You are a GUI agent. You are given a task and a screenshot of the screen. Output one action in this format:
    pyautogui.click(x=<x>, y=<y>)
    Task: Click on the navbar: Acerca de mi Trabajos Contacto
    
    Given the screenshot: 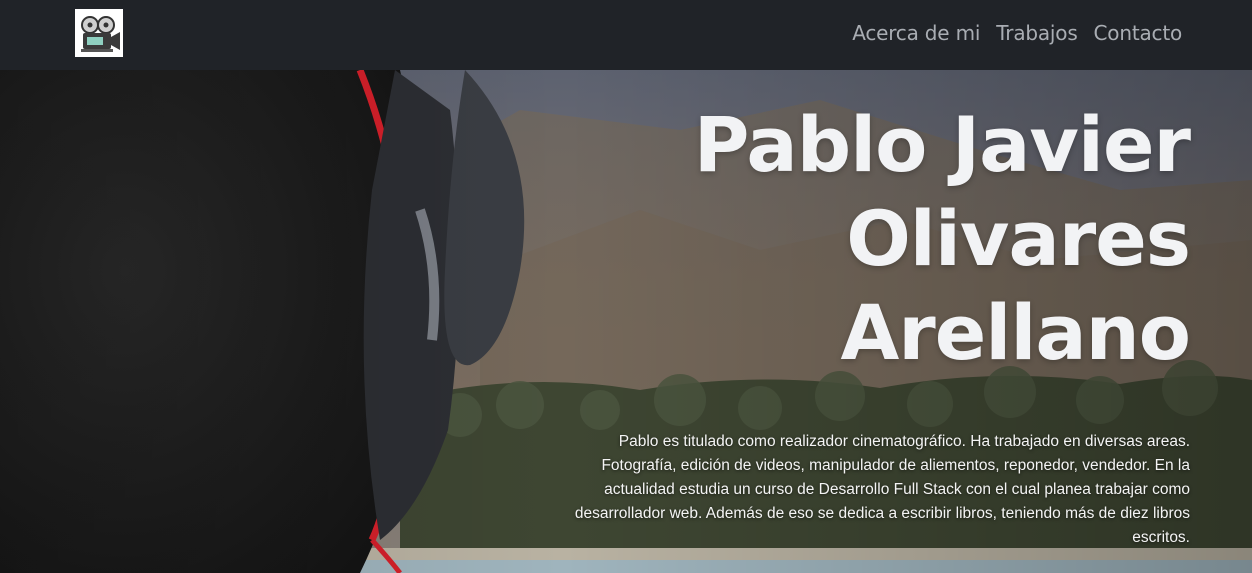 What is the action you would take?
    pyautogui.click(x=626, y=35)
    